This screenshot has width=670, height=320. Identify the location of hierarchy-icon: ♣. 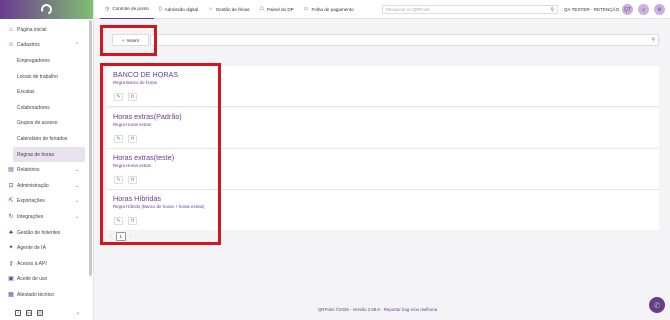
(11, 232).